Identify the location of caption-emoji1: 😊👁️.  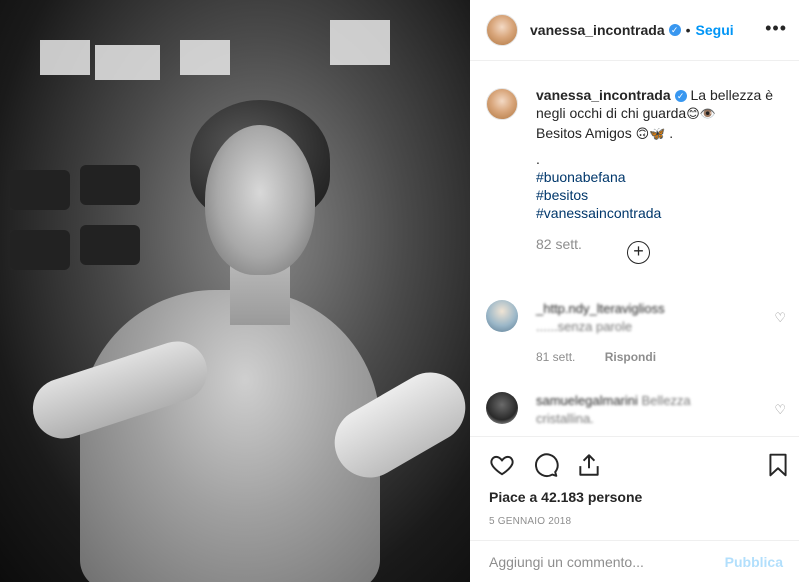
(701, 114).